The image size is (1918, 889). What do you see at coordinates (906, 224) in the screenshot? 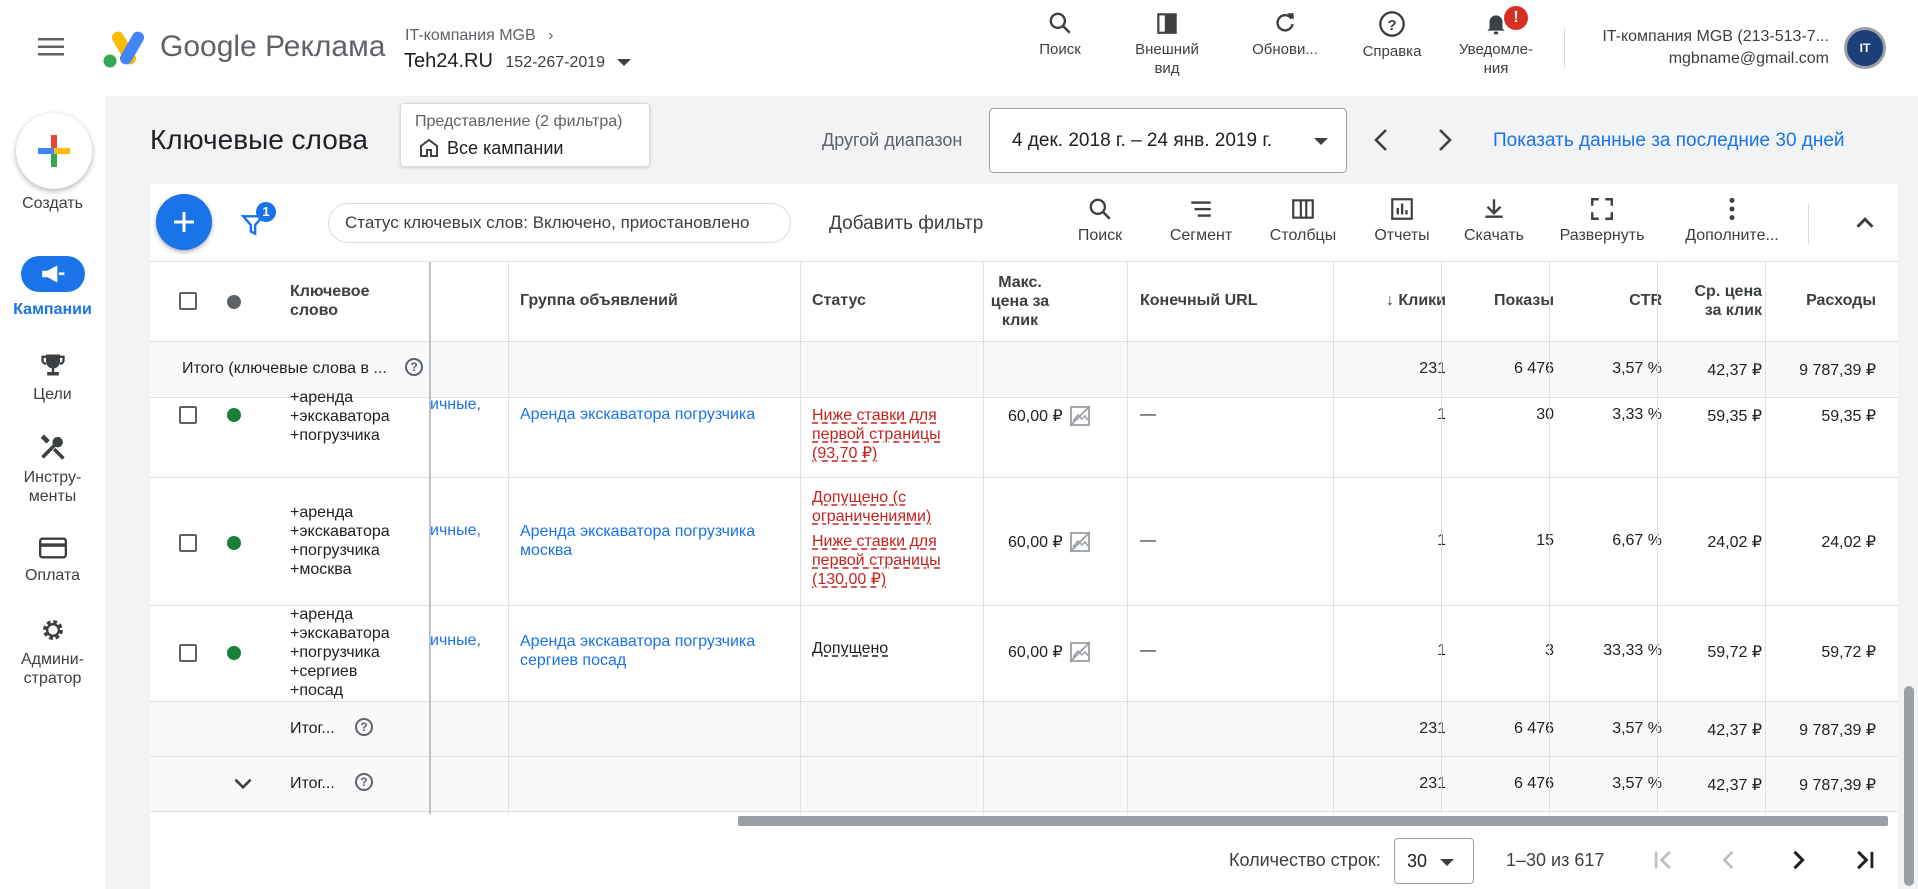
I see `add-filter-button: Добавить фильтр` at bounding box center [906, 224].